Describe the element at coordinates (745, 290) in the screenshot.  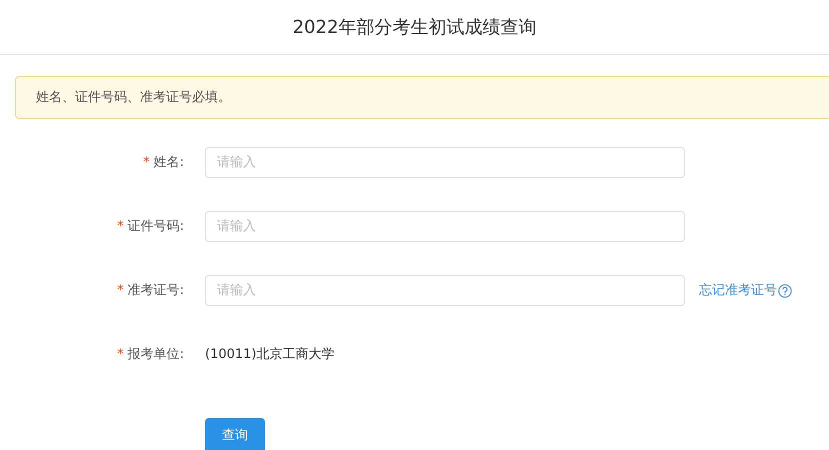
I see `forgot-link: 忘记准考证号` at that location.